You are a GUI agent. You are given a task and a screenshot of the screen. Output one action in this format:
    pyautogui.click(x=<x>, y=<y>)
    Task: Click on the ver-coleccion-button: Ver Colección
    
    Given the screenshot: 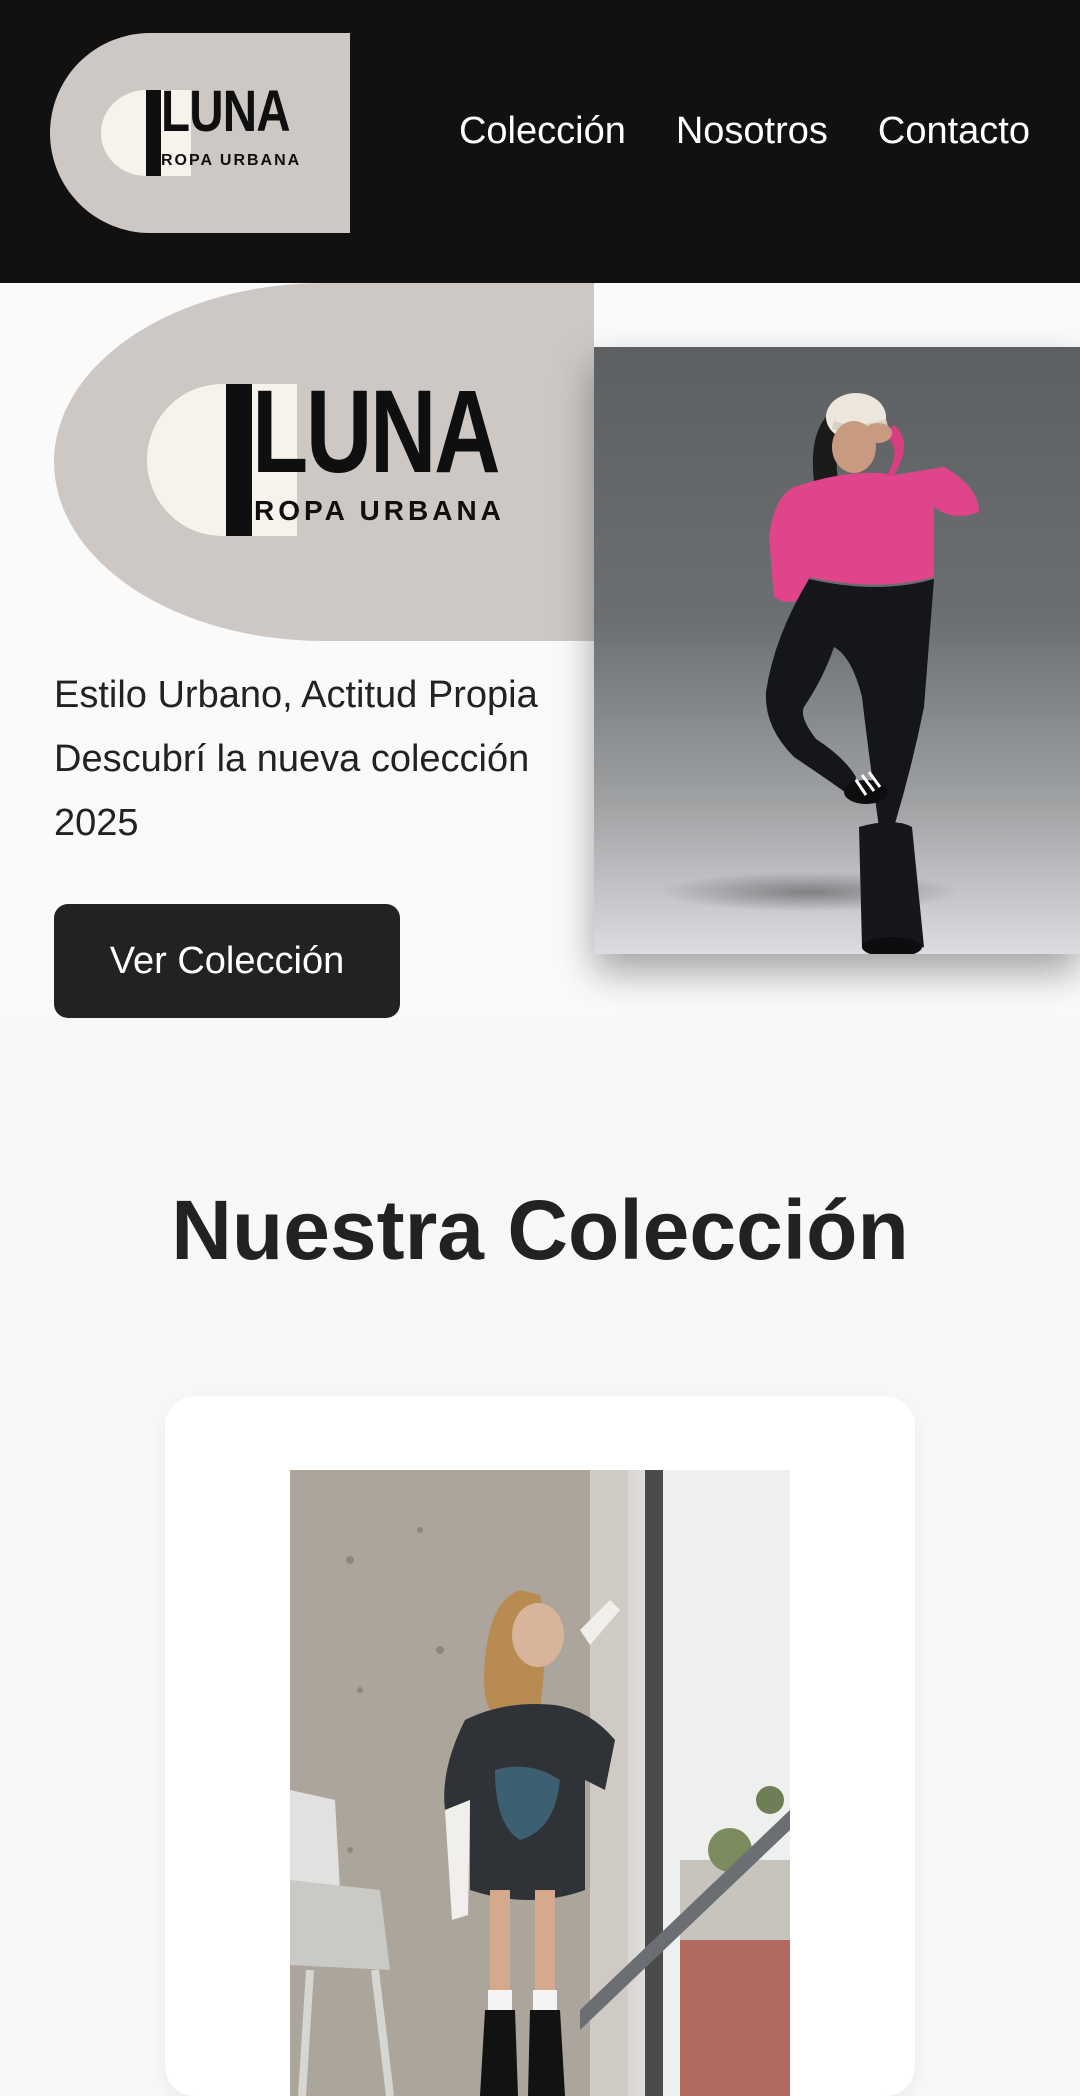 What is the action you would take?
    pyautogui.click(x=227, y=961)
    